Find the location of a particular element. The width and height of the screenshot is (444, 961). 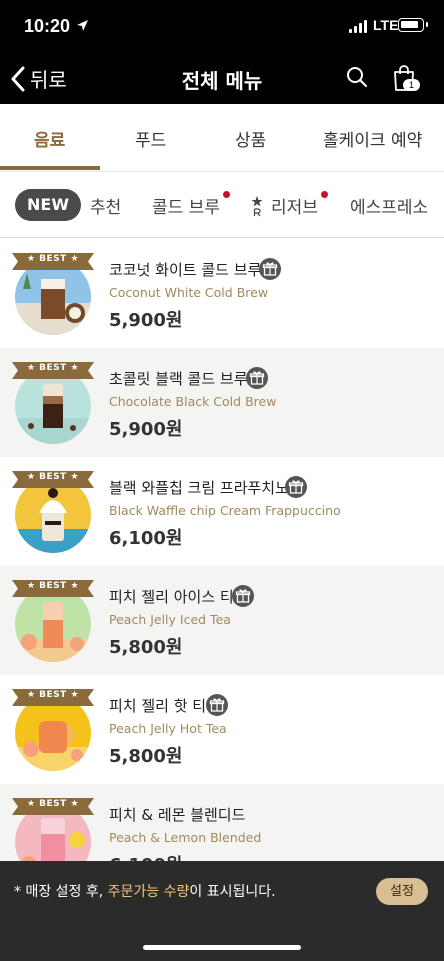

reserve-new-dot is located at coordinates (324, 194).